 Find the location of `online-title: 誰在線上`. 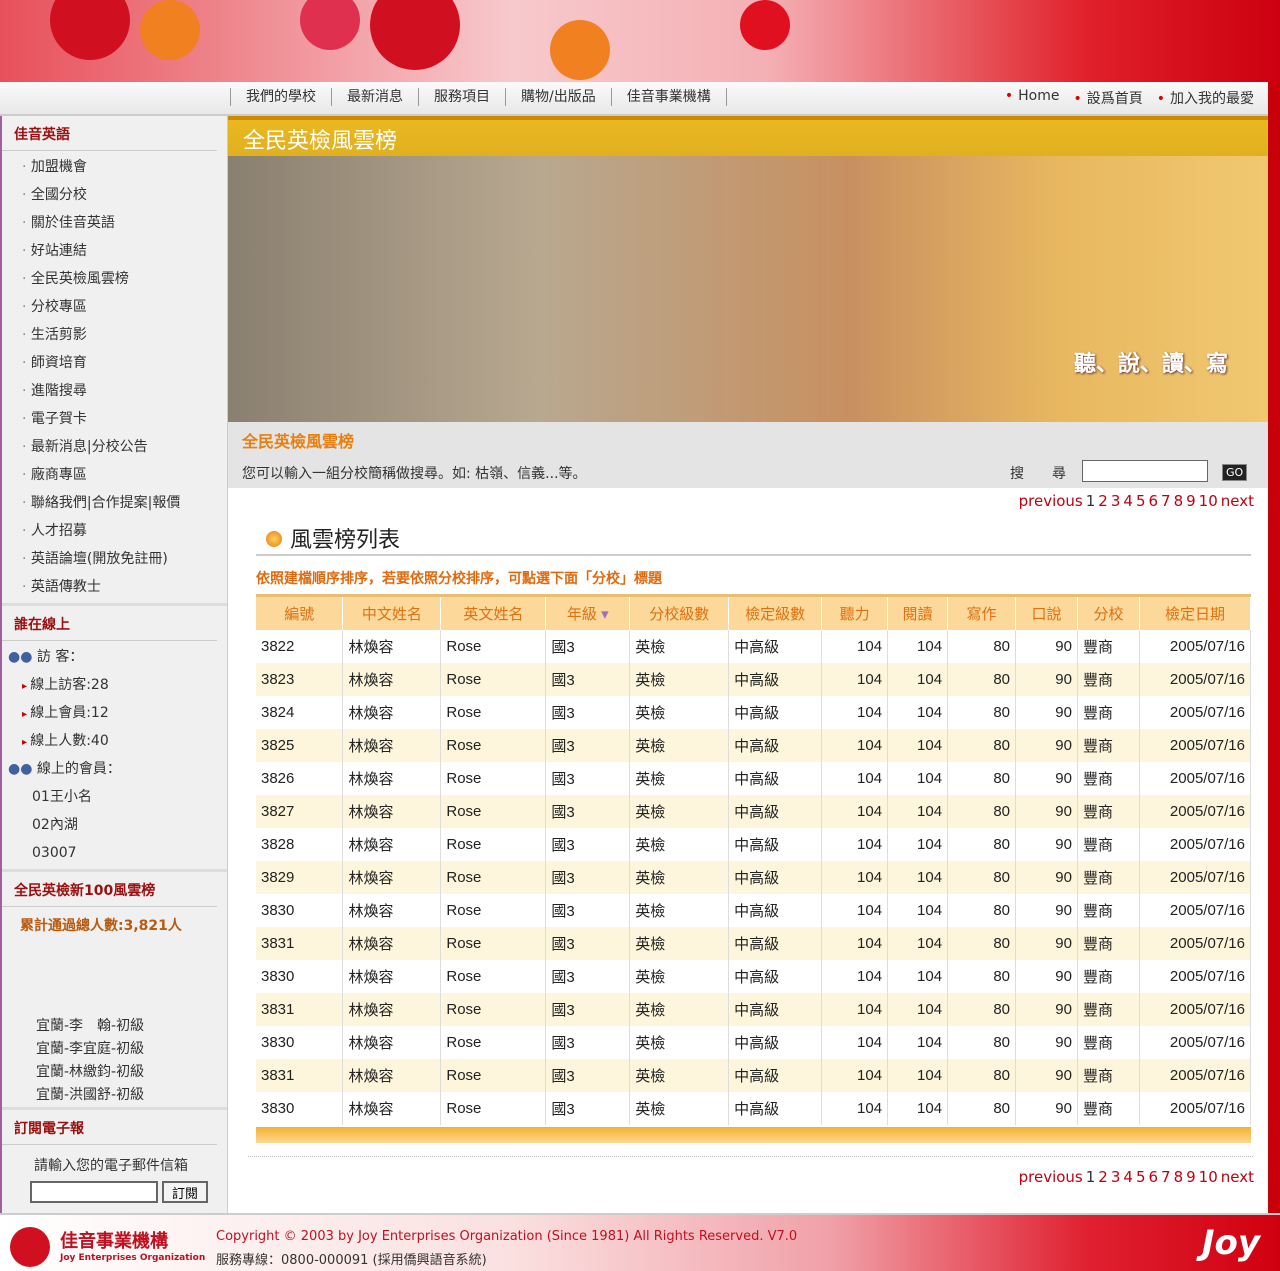

online-title: 誰在線上 is located at coordinates (109, 623).